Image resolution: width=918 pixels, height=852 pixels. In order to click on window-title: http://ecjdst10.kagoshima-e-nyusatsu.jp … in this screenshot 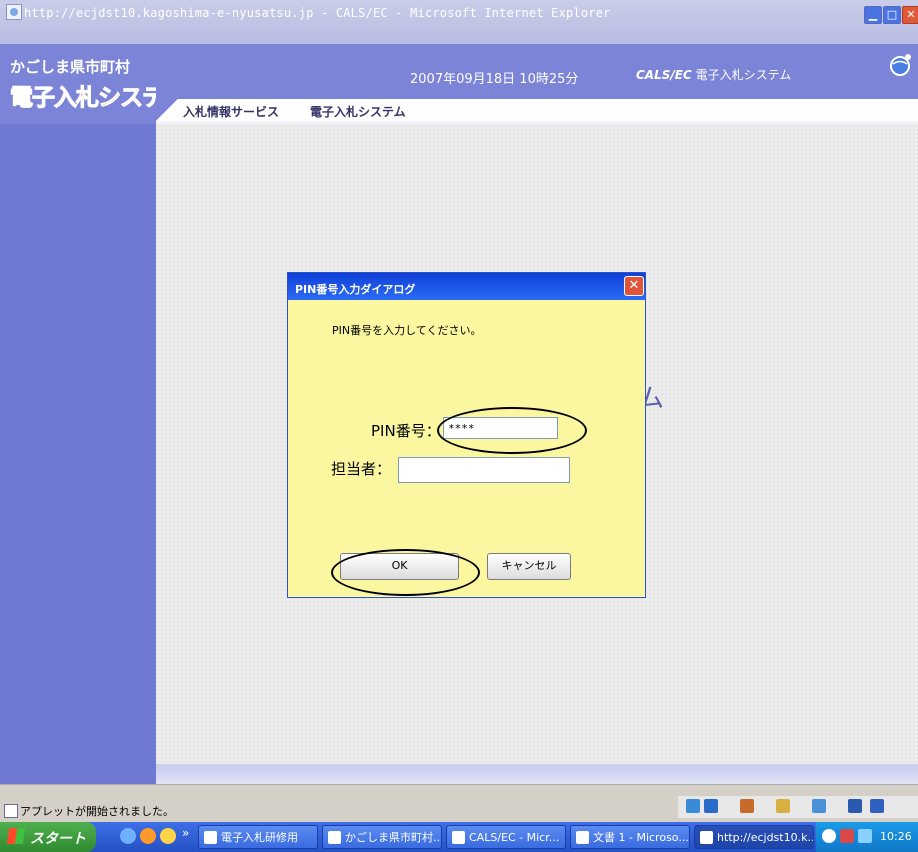, I will do `click(317, 13)`.